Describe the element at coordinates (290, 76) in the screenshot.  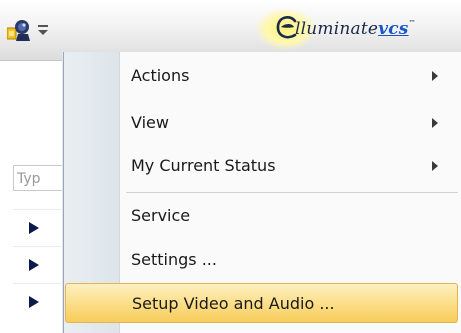
I see `menu-item-actions: Actions` at that location.